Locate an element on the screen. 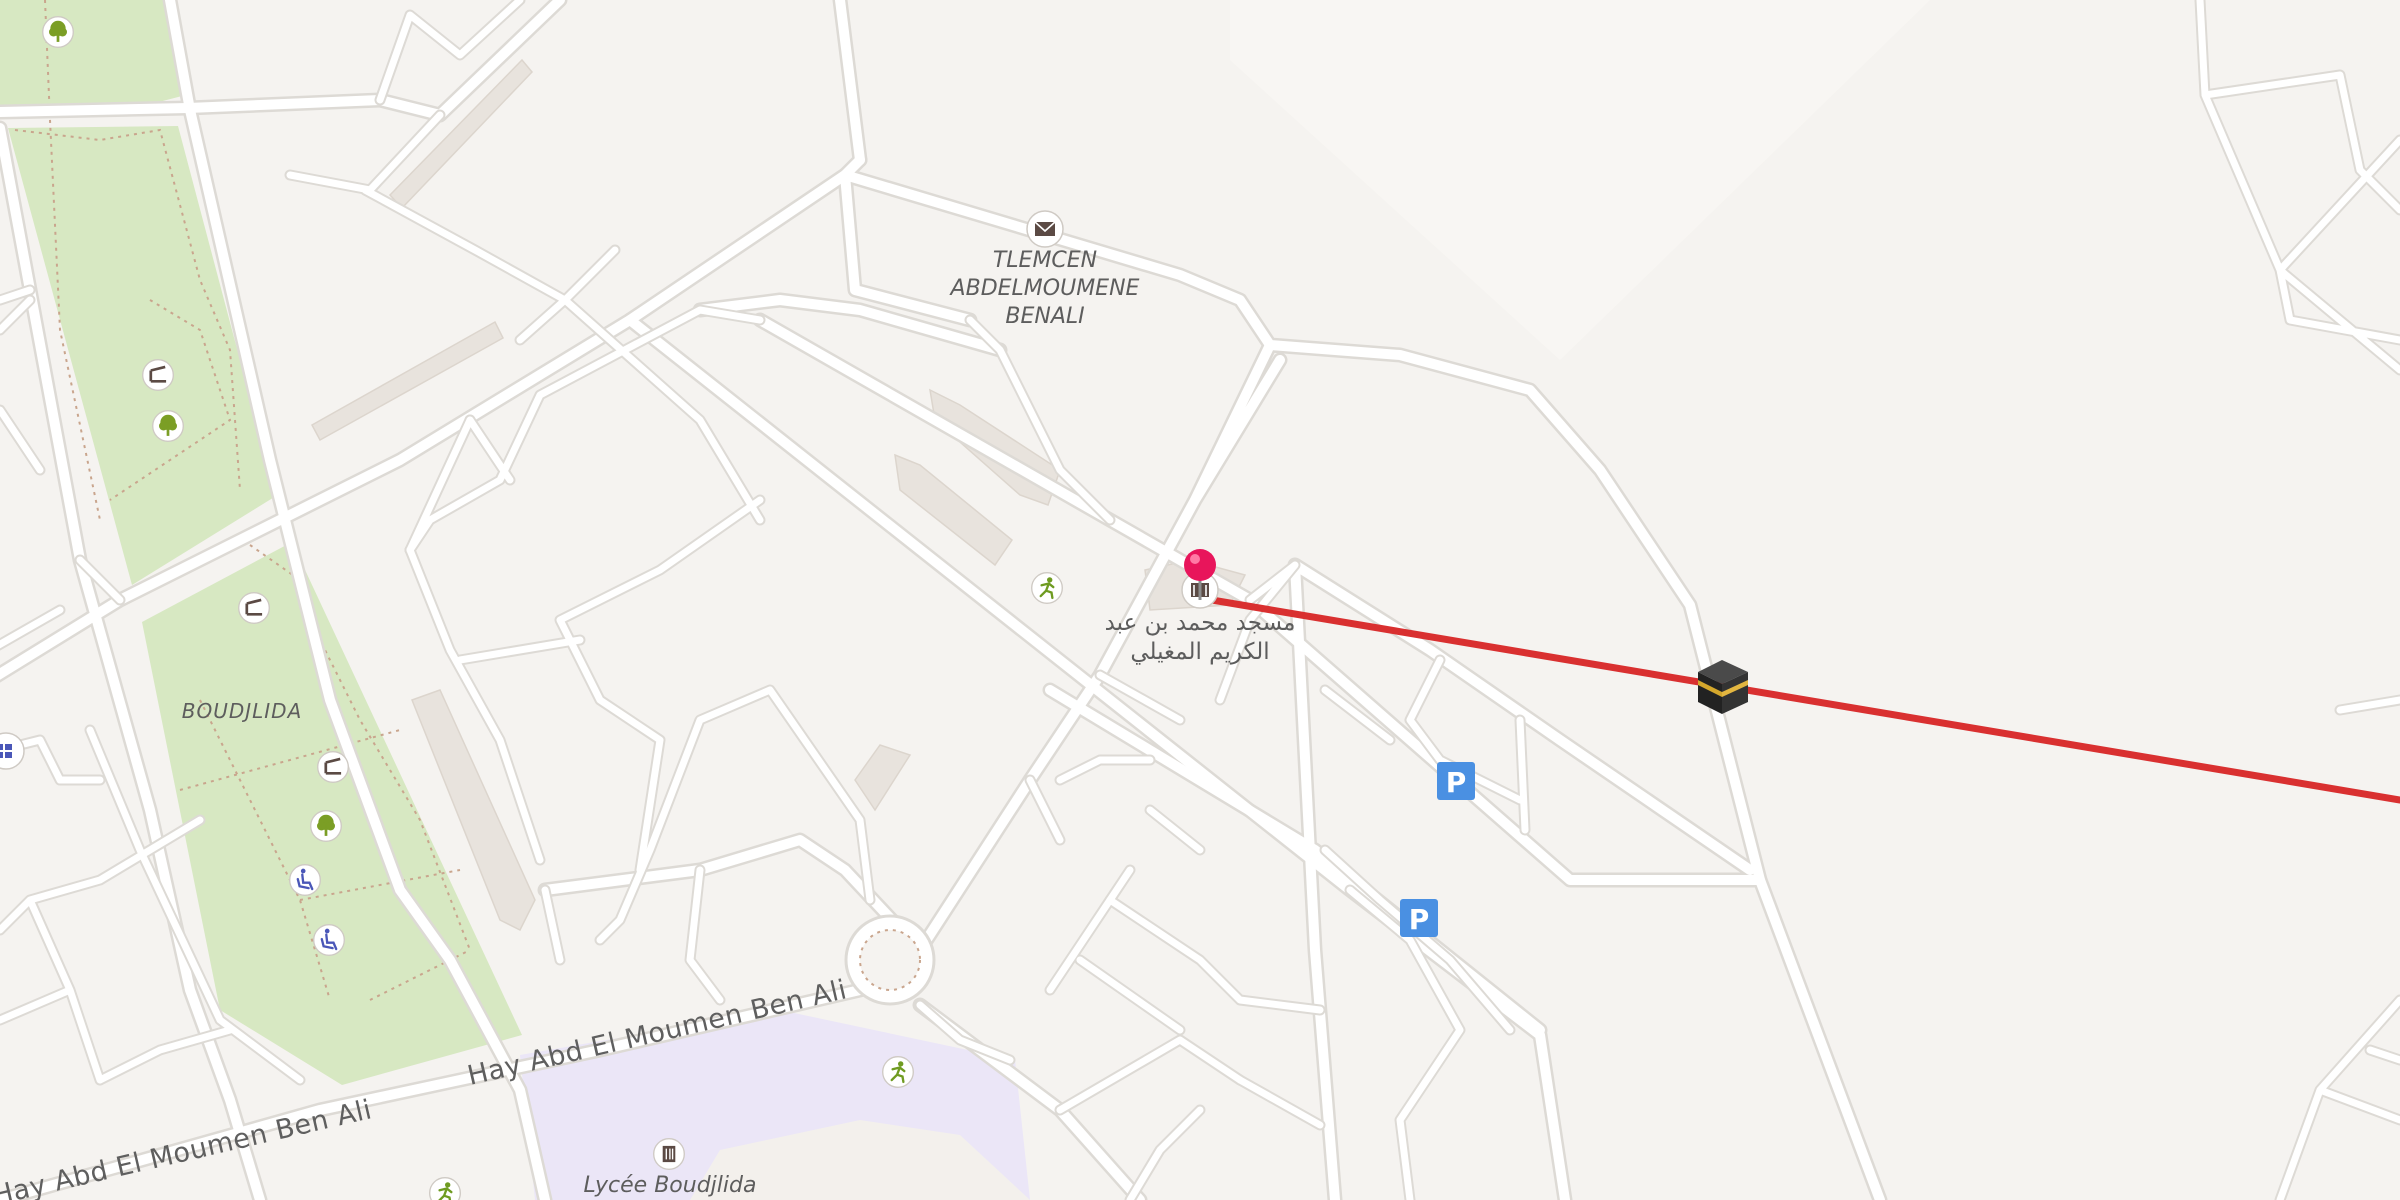 This screenshot has width=2400, height=1200. post-office-label-line1: TLEMCEN is located at coordinates (1045, 260).